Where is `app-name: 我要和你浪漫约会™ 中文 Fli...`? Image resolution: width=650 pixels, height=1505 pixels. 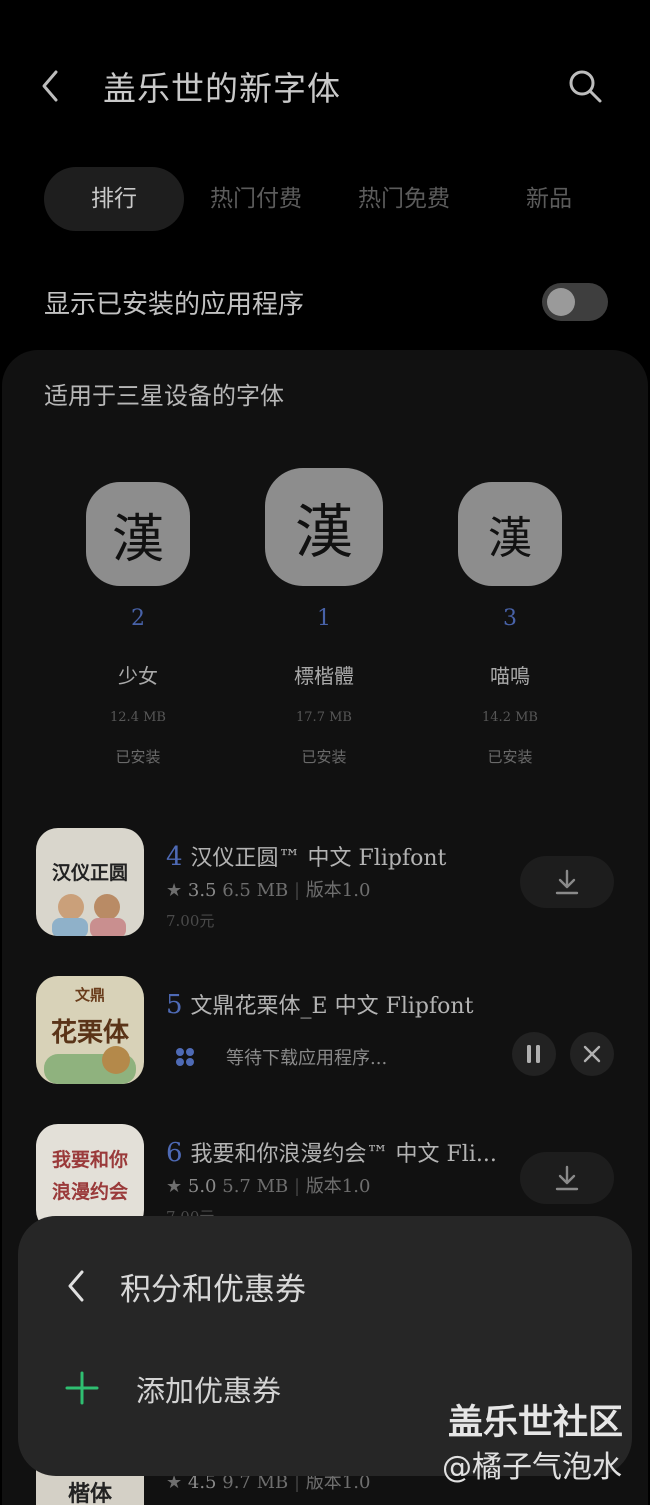
app-name: 我要和你浪漫约会™ 中文 Fli... is located at coordinates (343, 1154).